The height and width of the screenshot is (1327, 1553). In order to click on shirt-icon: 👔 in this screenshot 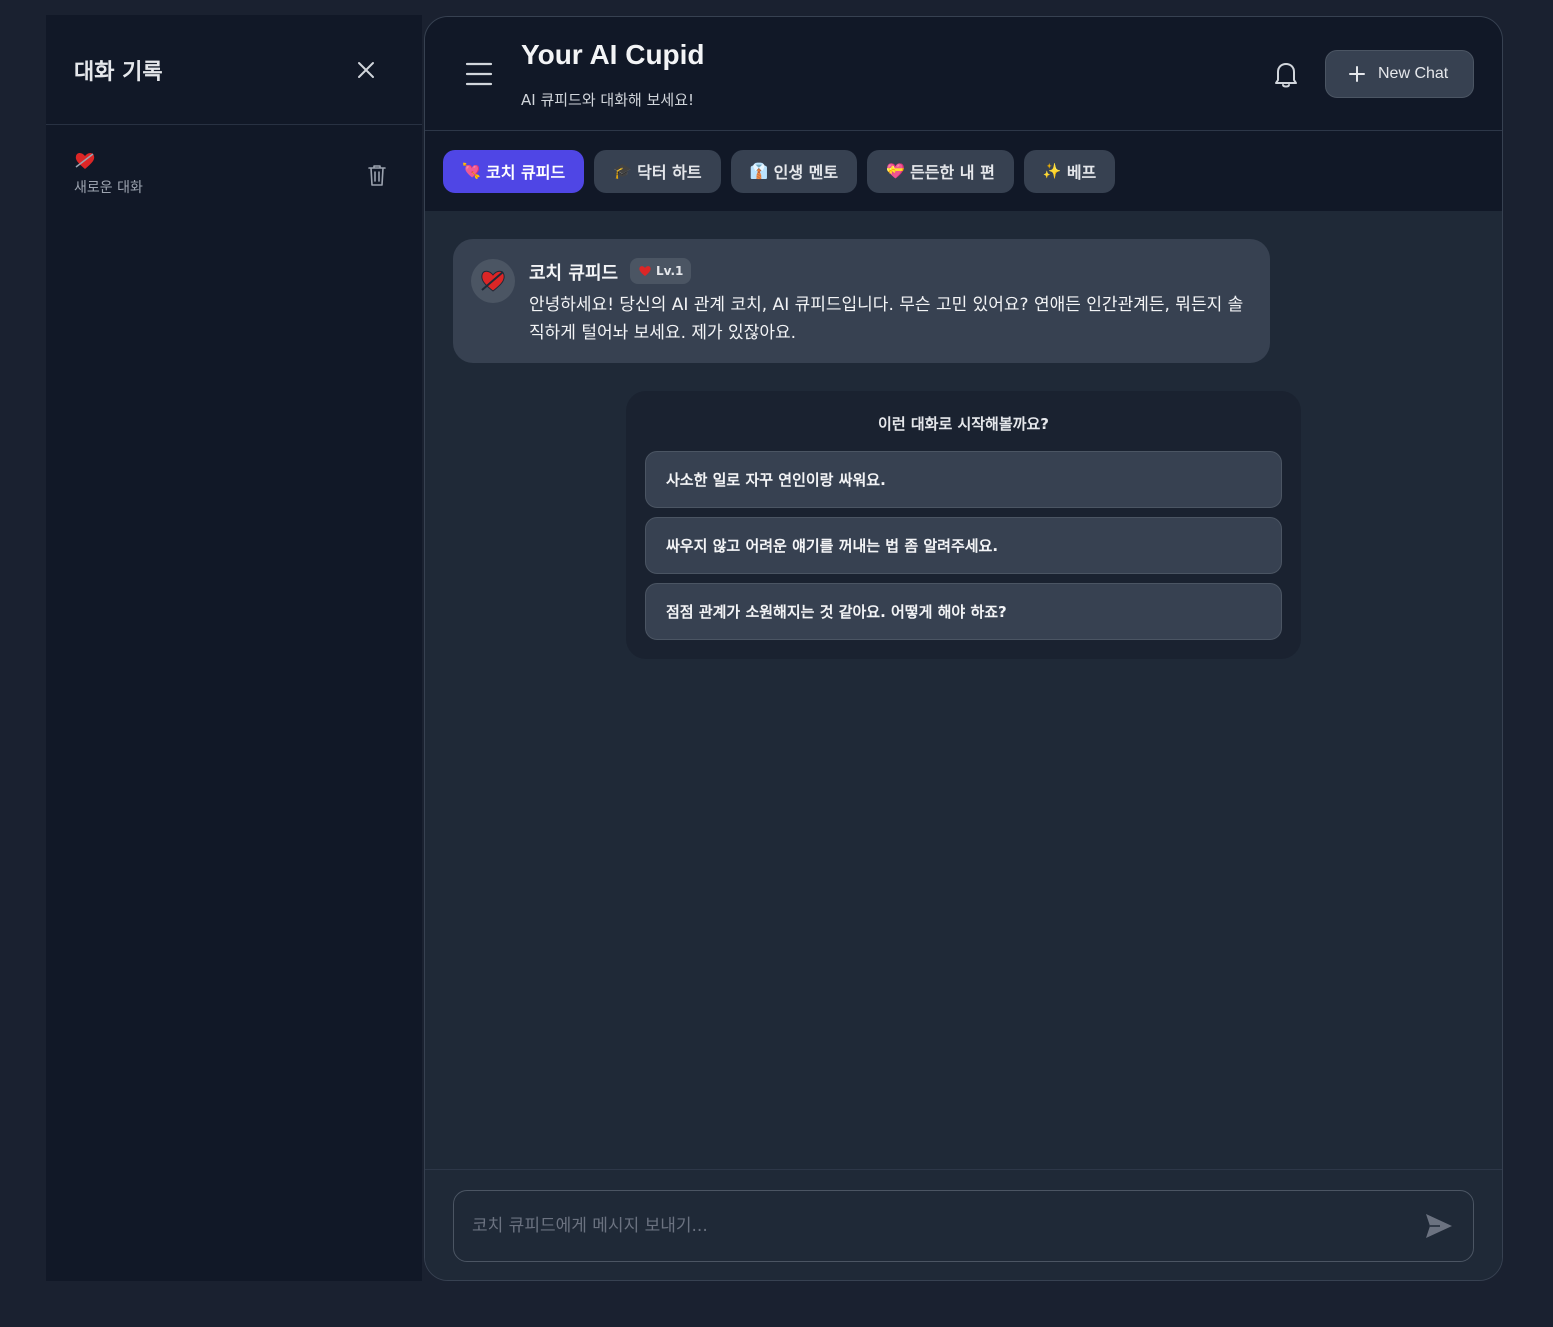, I will do `click(759, 171)`.